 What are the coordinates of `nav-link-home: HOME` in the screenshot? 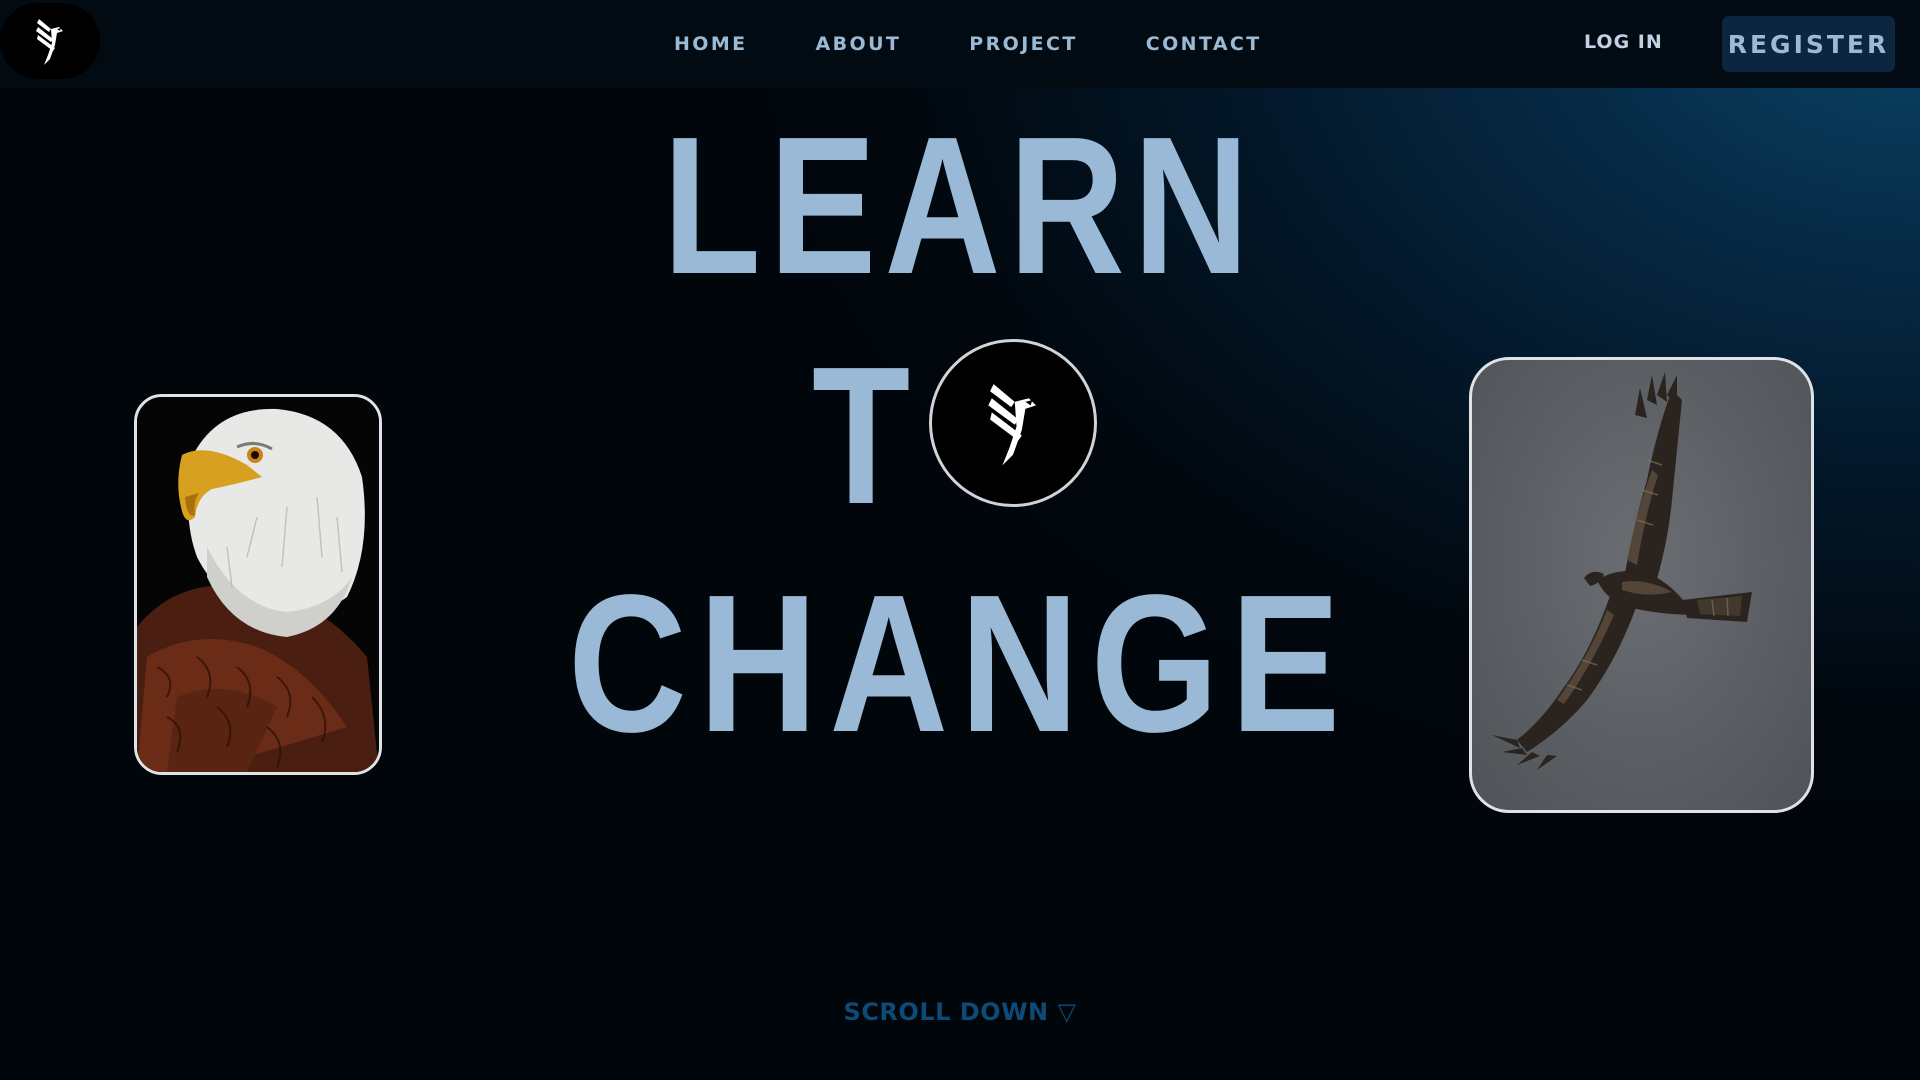 It's located at (711, 44).